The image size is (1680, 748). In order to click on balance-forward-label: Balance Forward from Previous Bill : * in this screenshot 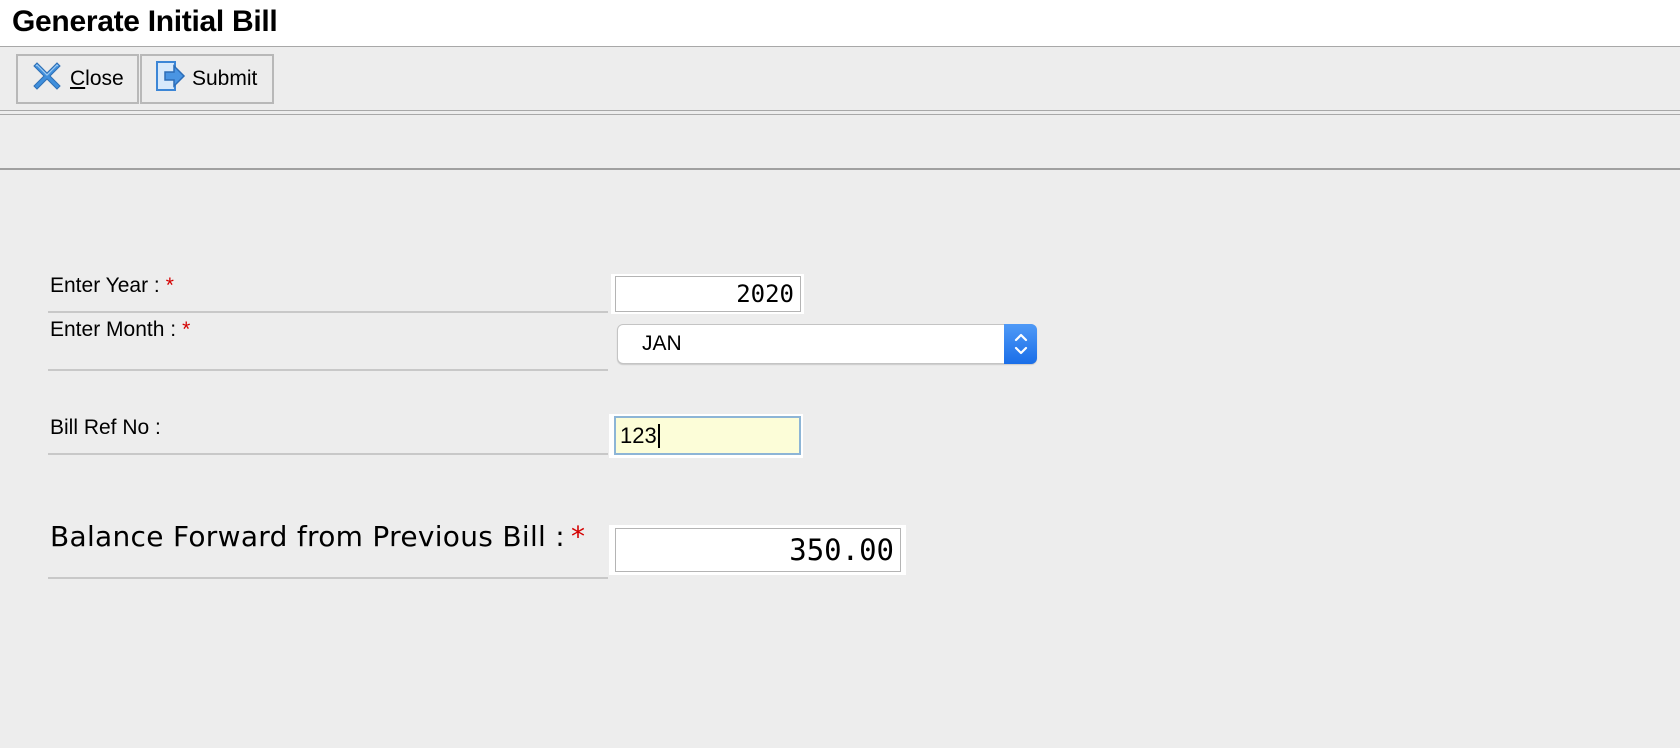, I will do `click(318, 536)`.